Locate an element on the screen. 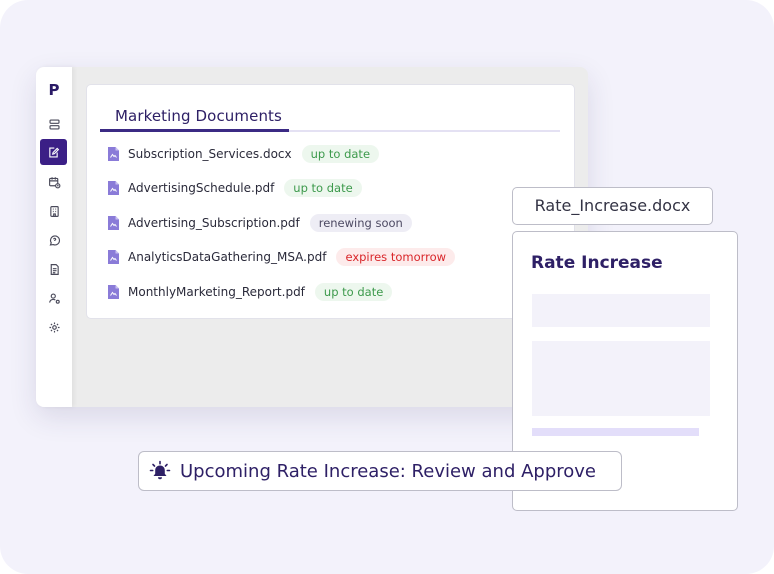 The height and width of the screenshot is (574, 774). gear-icon is located at coordinates (54, 327).